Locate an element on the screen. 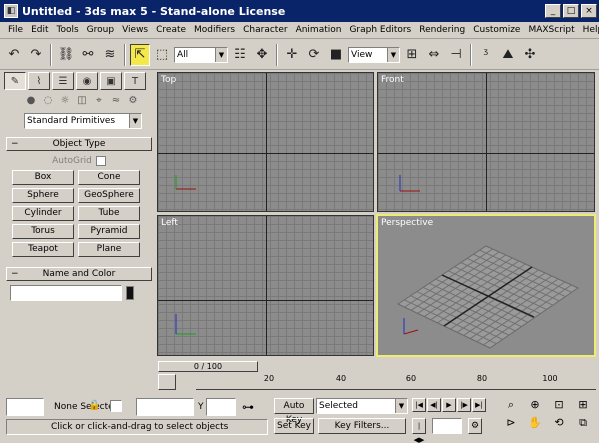 The image size is (599, 443). select-and-move-icon: ✥ is located at coordinates (262, 55).